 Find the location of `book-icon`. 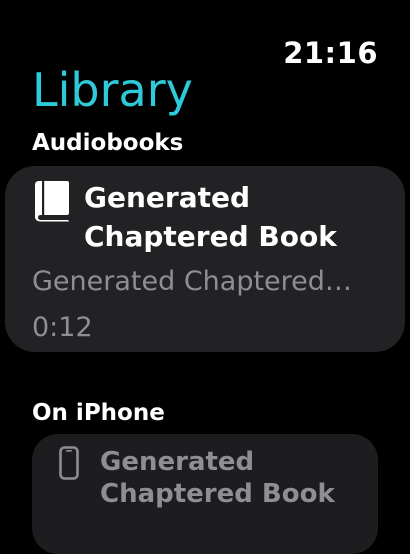

book-icon is located at coordinates (52, 201).